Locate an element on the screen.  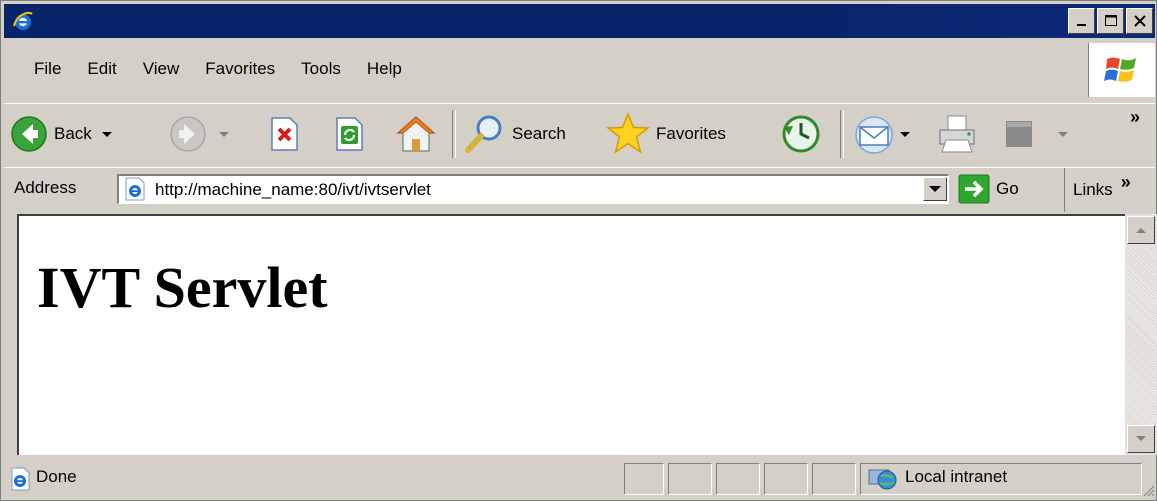
zone-panel: Local intranet is located at coordinates (1001, 479).